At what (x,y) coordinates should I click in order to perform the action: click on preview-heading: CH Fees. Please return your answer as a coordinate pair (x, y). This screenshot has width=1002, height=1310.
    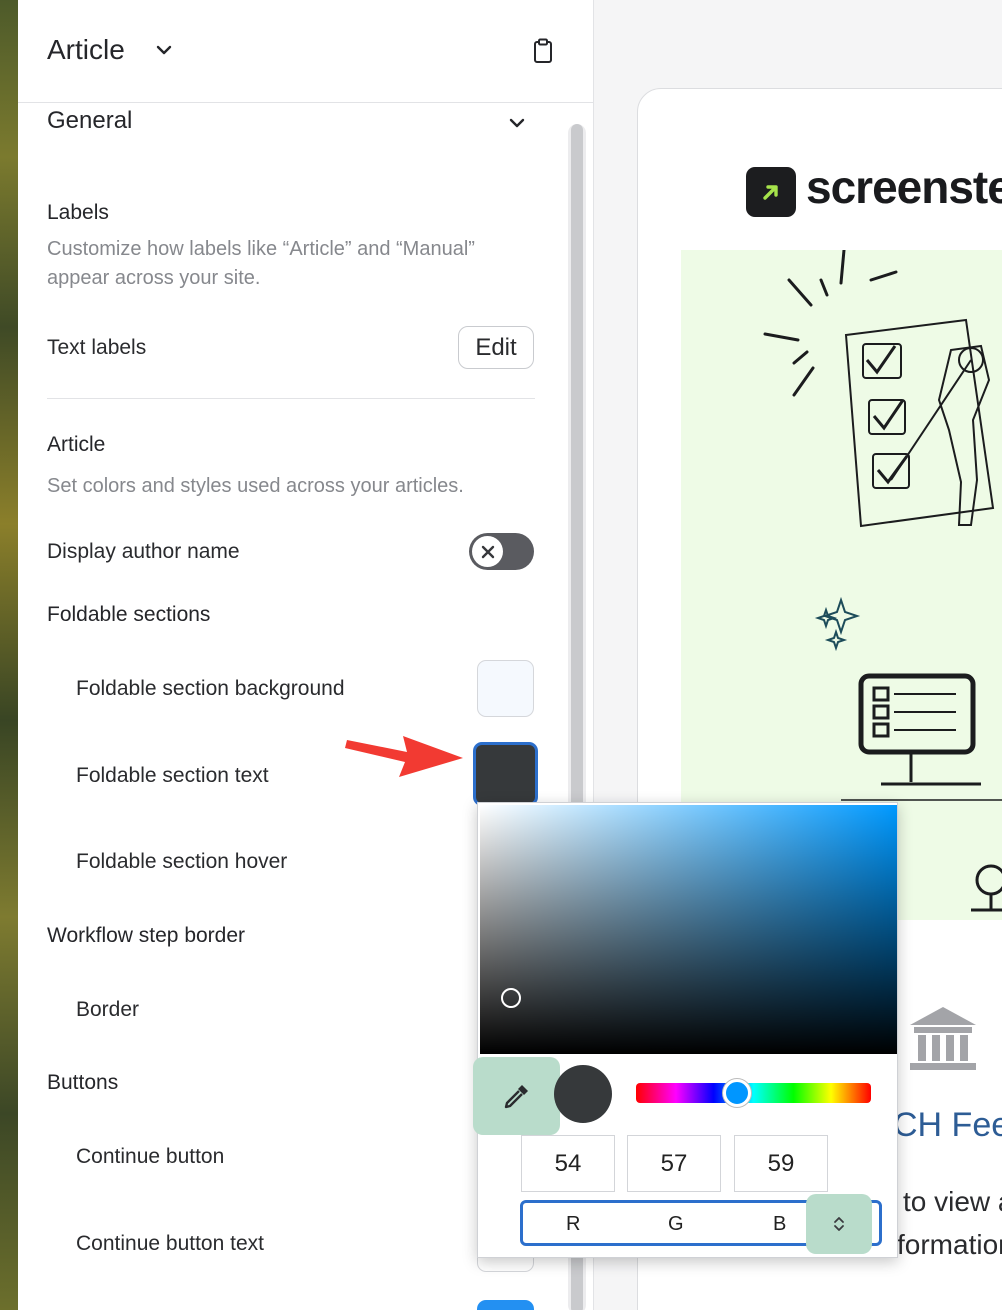
    Looking at the image, I should click on (947, 1125).